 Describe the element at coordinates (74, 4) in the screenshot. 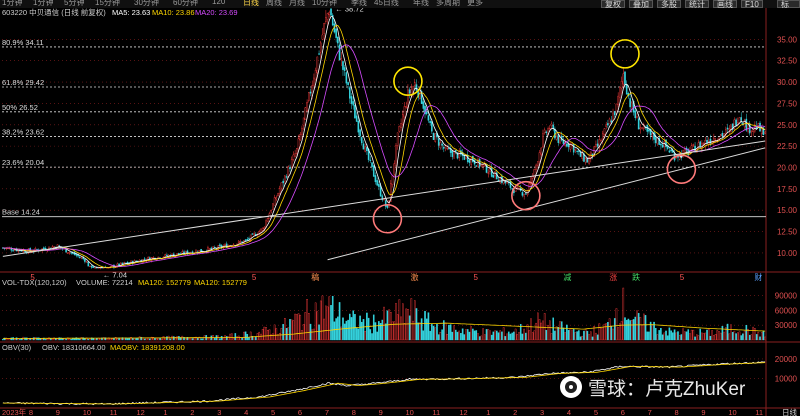

I see `period-tab-2: 5分钟` at that location.